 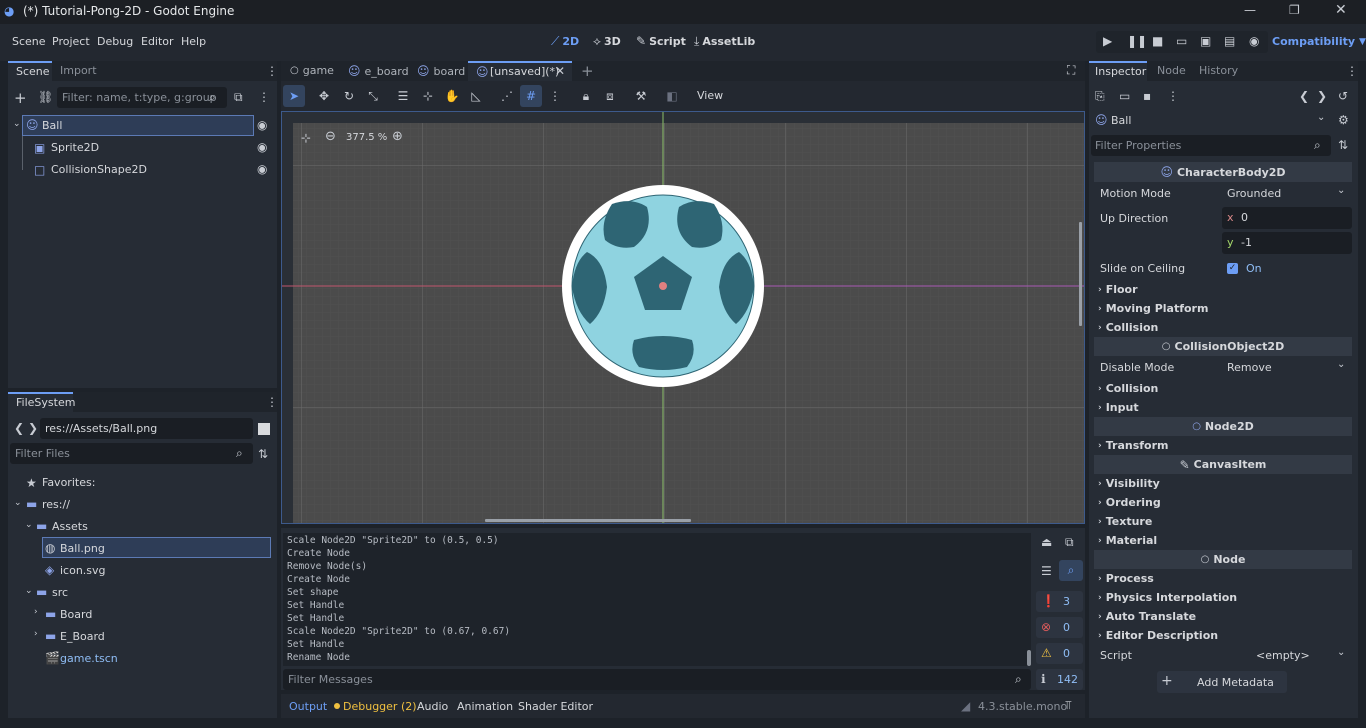 What do you see at coordinates (115, 41) in the screenshot?
I see `menu-debug: Debug` at bounding box center [115, 41].